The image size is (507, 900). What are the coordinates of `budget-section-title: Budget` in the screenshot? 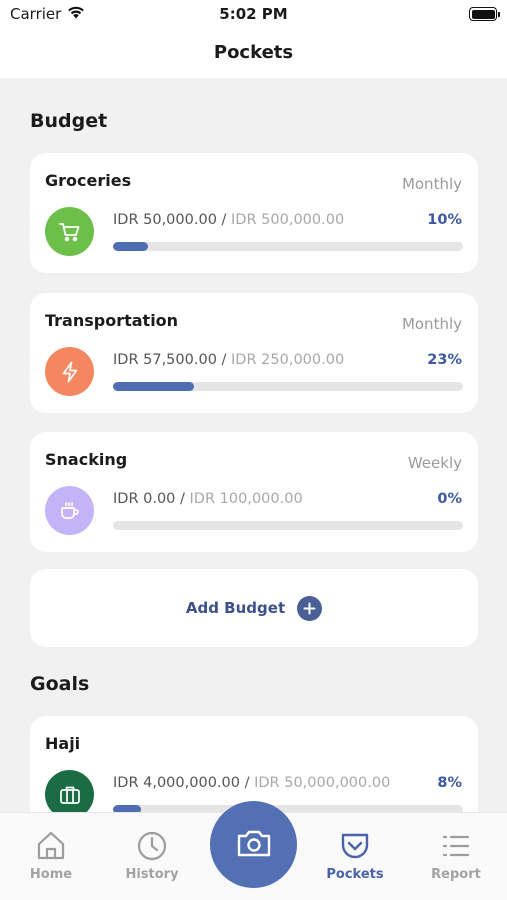 It's located at (69, 121).